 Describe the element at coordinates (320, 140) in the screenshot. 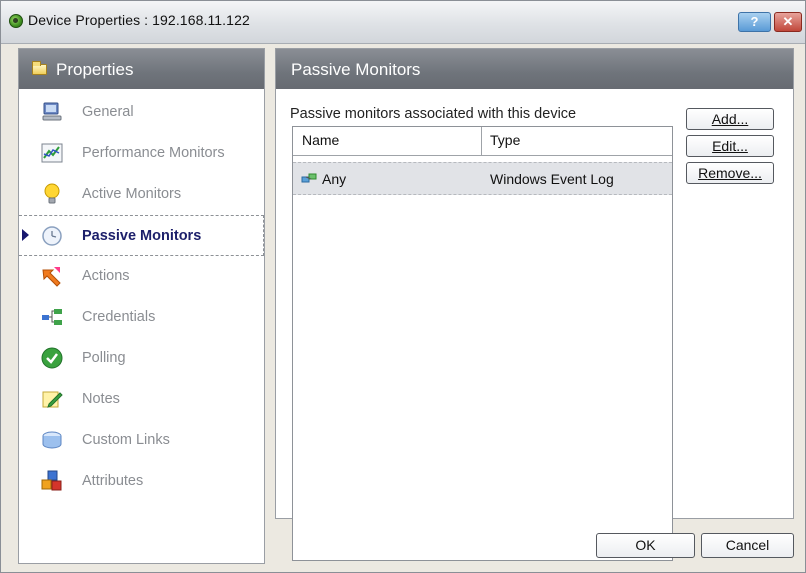

I see `column-header-name: Name` at that location.